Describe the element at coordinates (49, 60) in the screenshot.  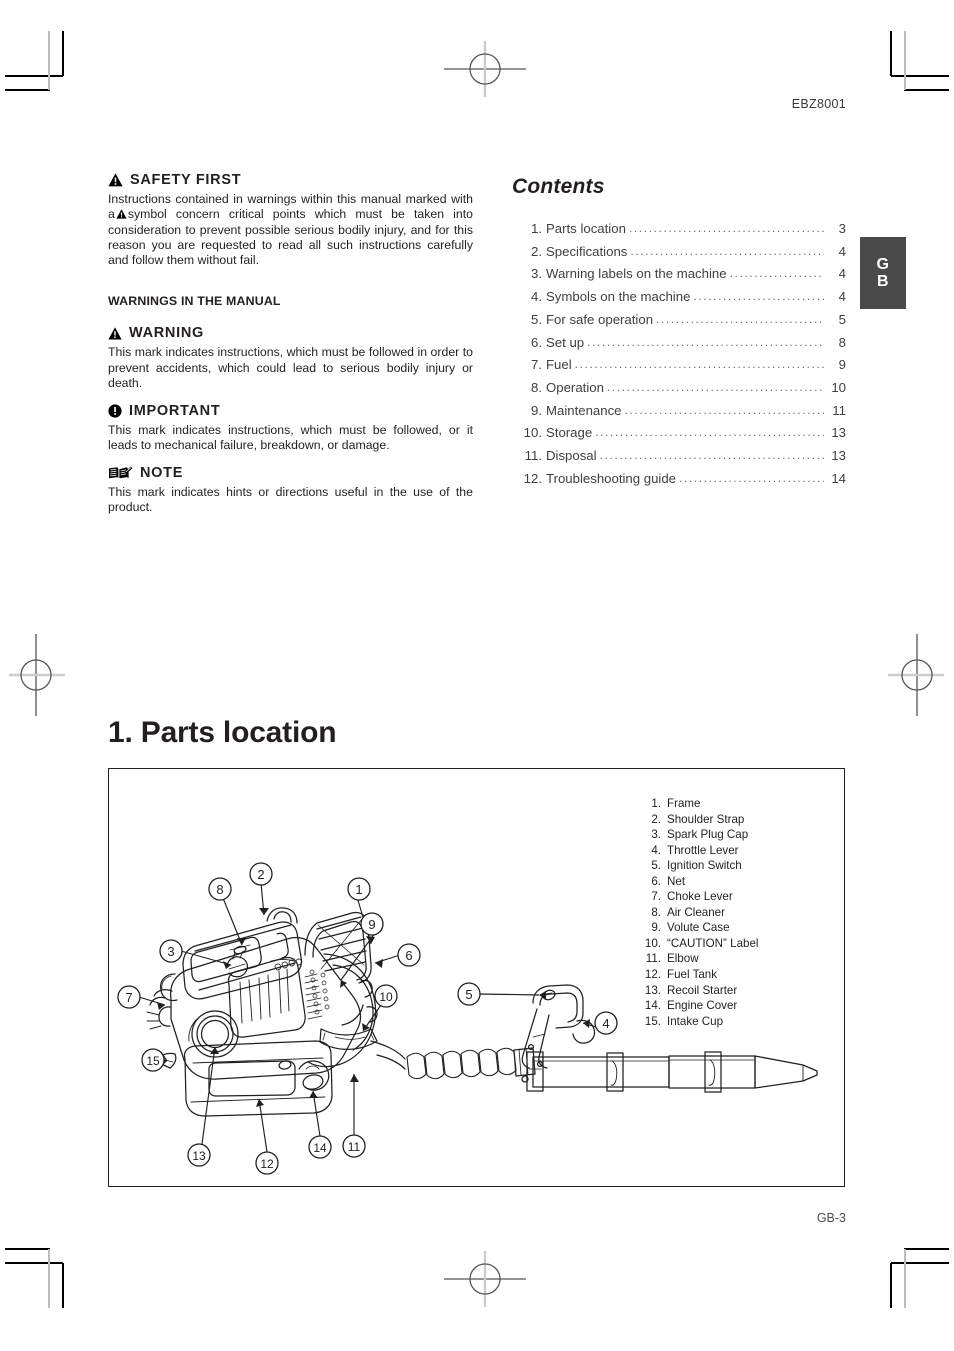
I see `crop-mark-tl-v2` at that location.